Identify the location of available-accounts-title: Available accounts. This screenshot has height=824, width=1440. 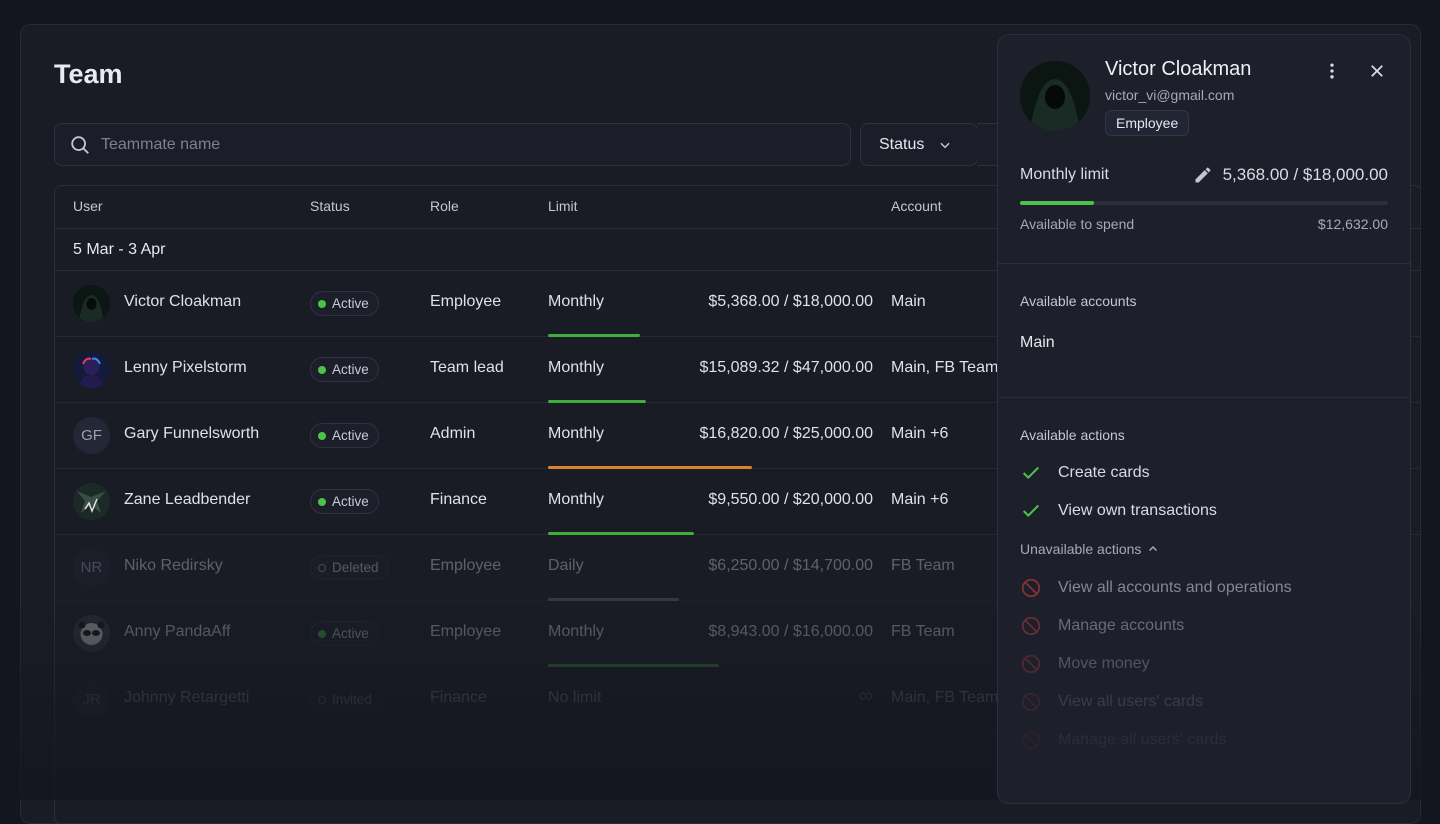
(1078, 301).